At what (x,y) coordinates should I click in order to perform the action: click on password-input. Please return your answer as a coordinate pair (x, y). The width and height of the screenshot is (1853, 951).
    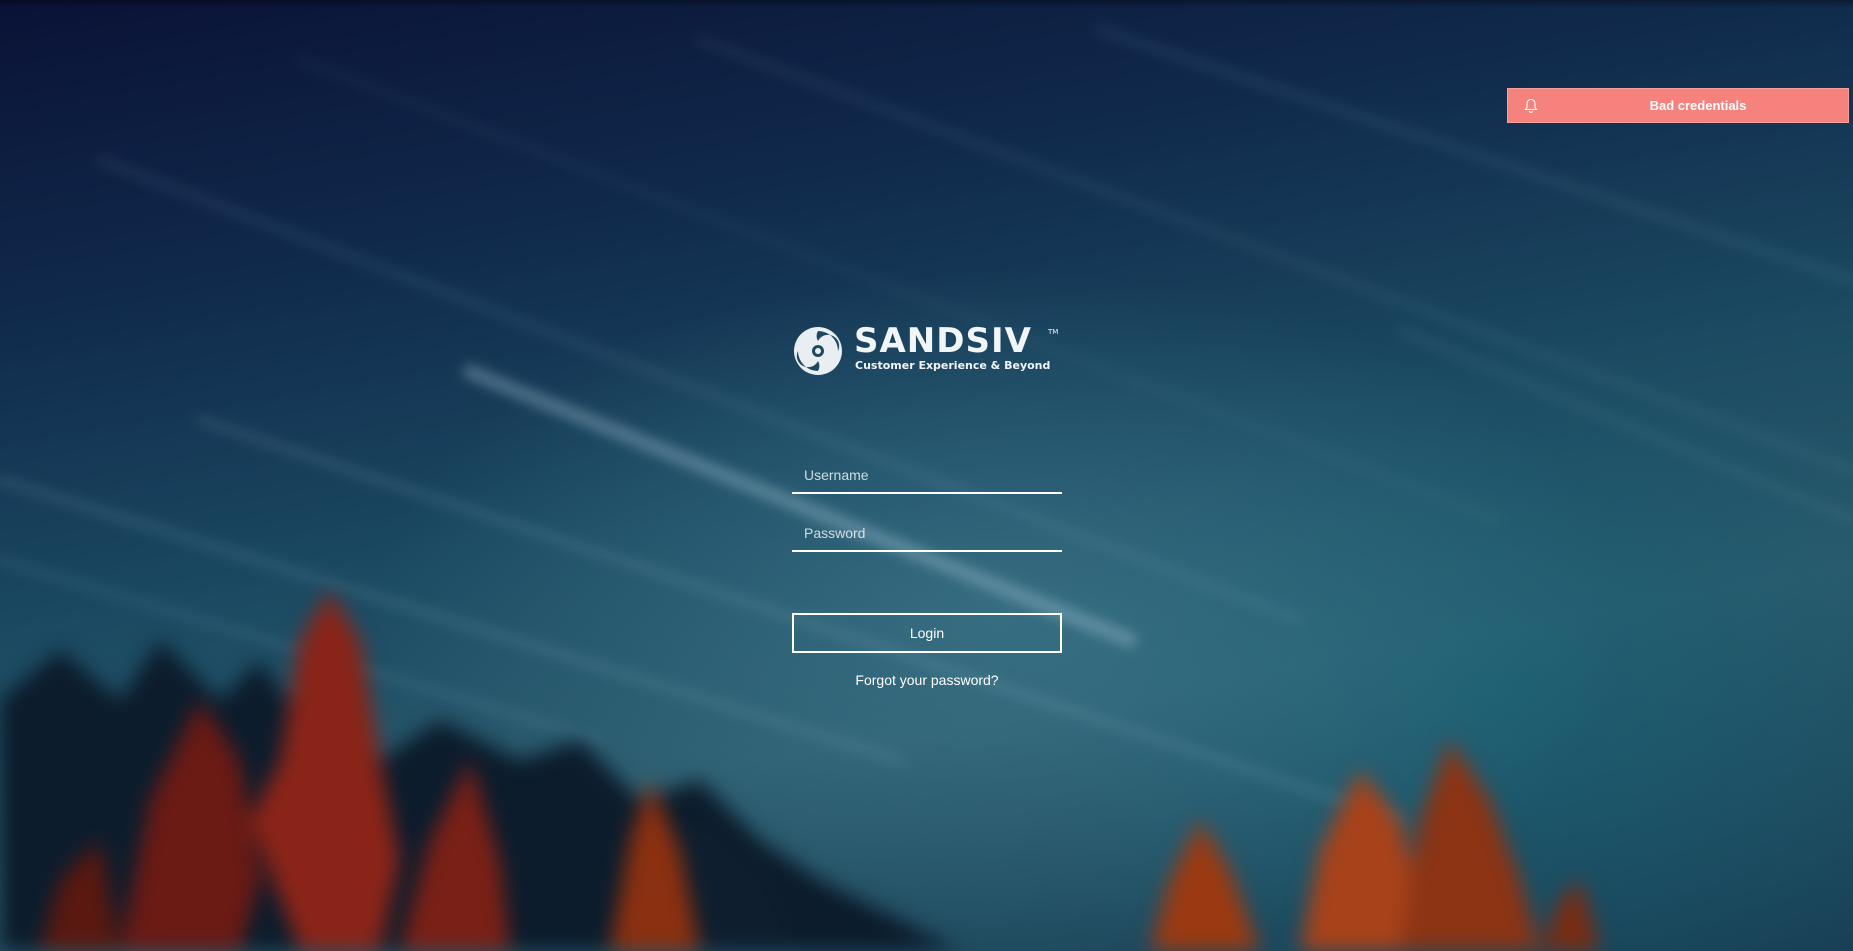
    Looking at the image, I should click on (927, 534).